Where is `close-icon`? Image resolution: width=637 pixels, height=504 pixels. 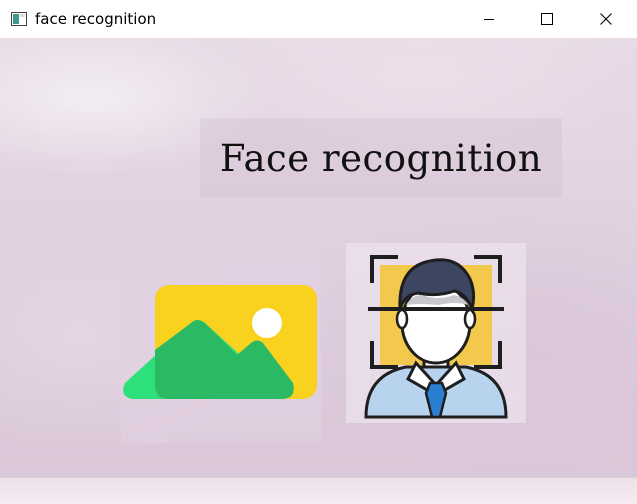 close-icon is located at coordinates (606, 19).